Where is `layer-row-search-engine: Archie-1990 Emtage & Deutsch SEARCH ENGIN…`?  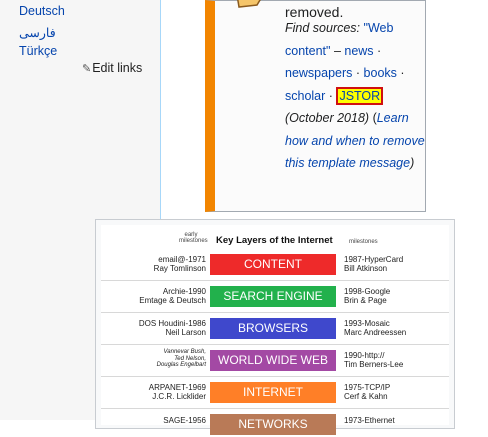 layer-row-search-engine: Archie-1990 Emtage & Deutsch SEARCH ENGIN… is located at coordinates (275, 297).